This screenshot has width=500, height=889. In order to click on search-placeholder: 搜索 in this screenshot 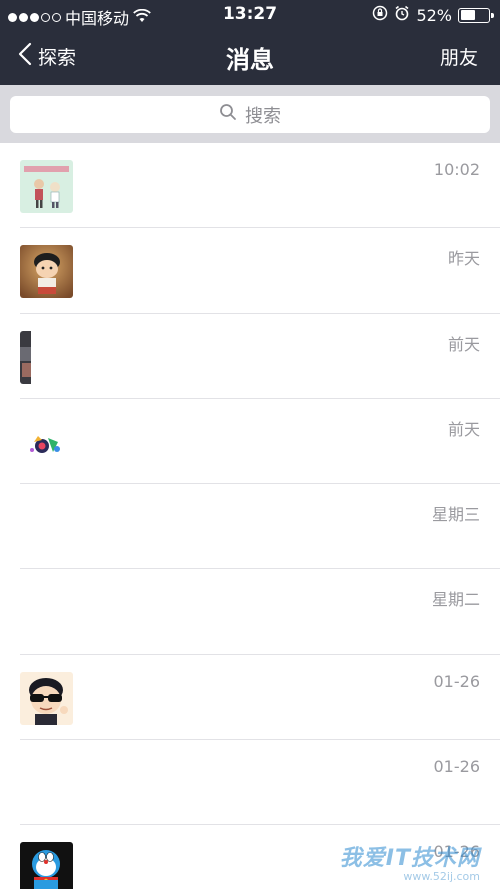, I will do `click(263, 116)`.